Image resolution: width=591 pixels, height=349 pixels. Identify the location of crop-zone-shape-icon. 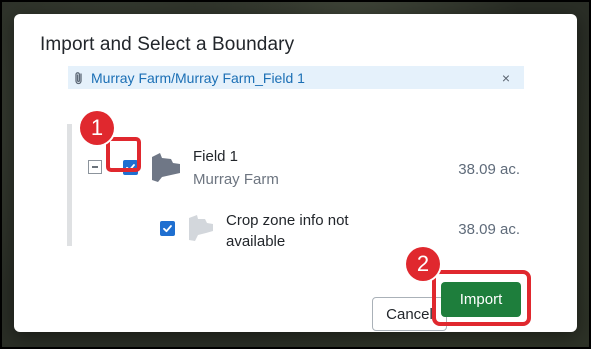
(201, 228).